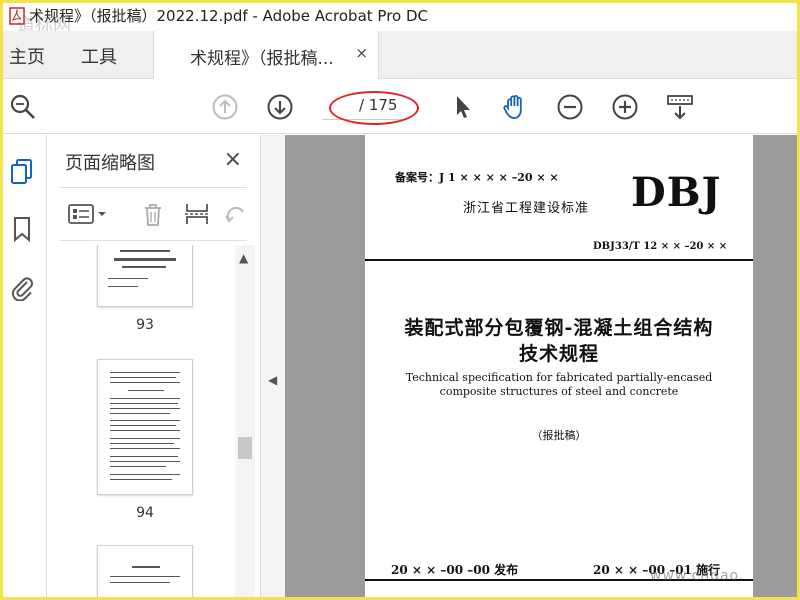 This screenshot has height=600, width=800. Describe the element at coordinates (526, 208) in the screenshot. I see `standard-organization: 浙江省工程建设标准` at that location.